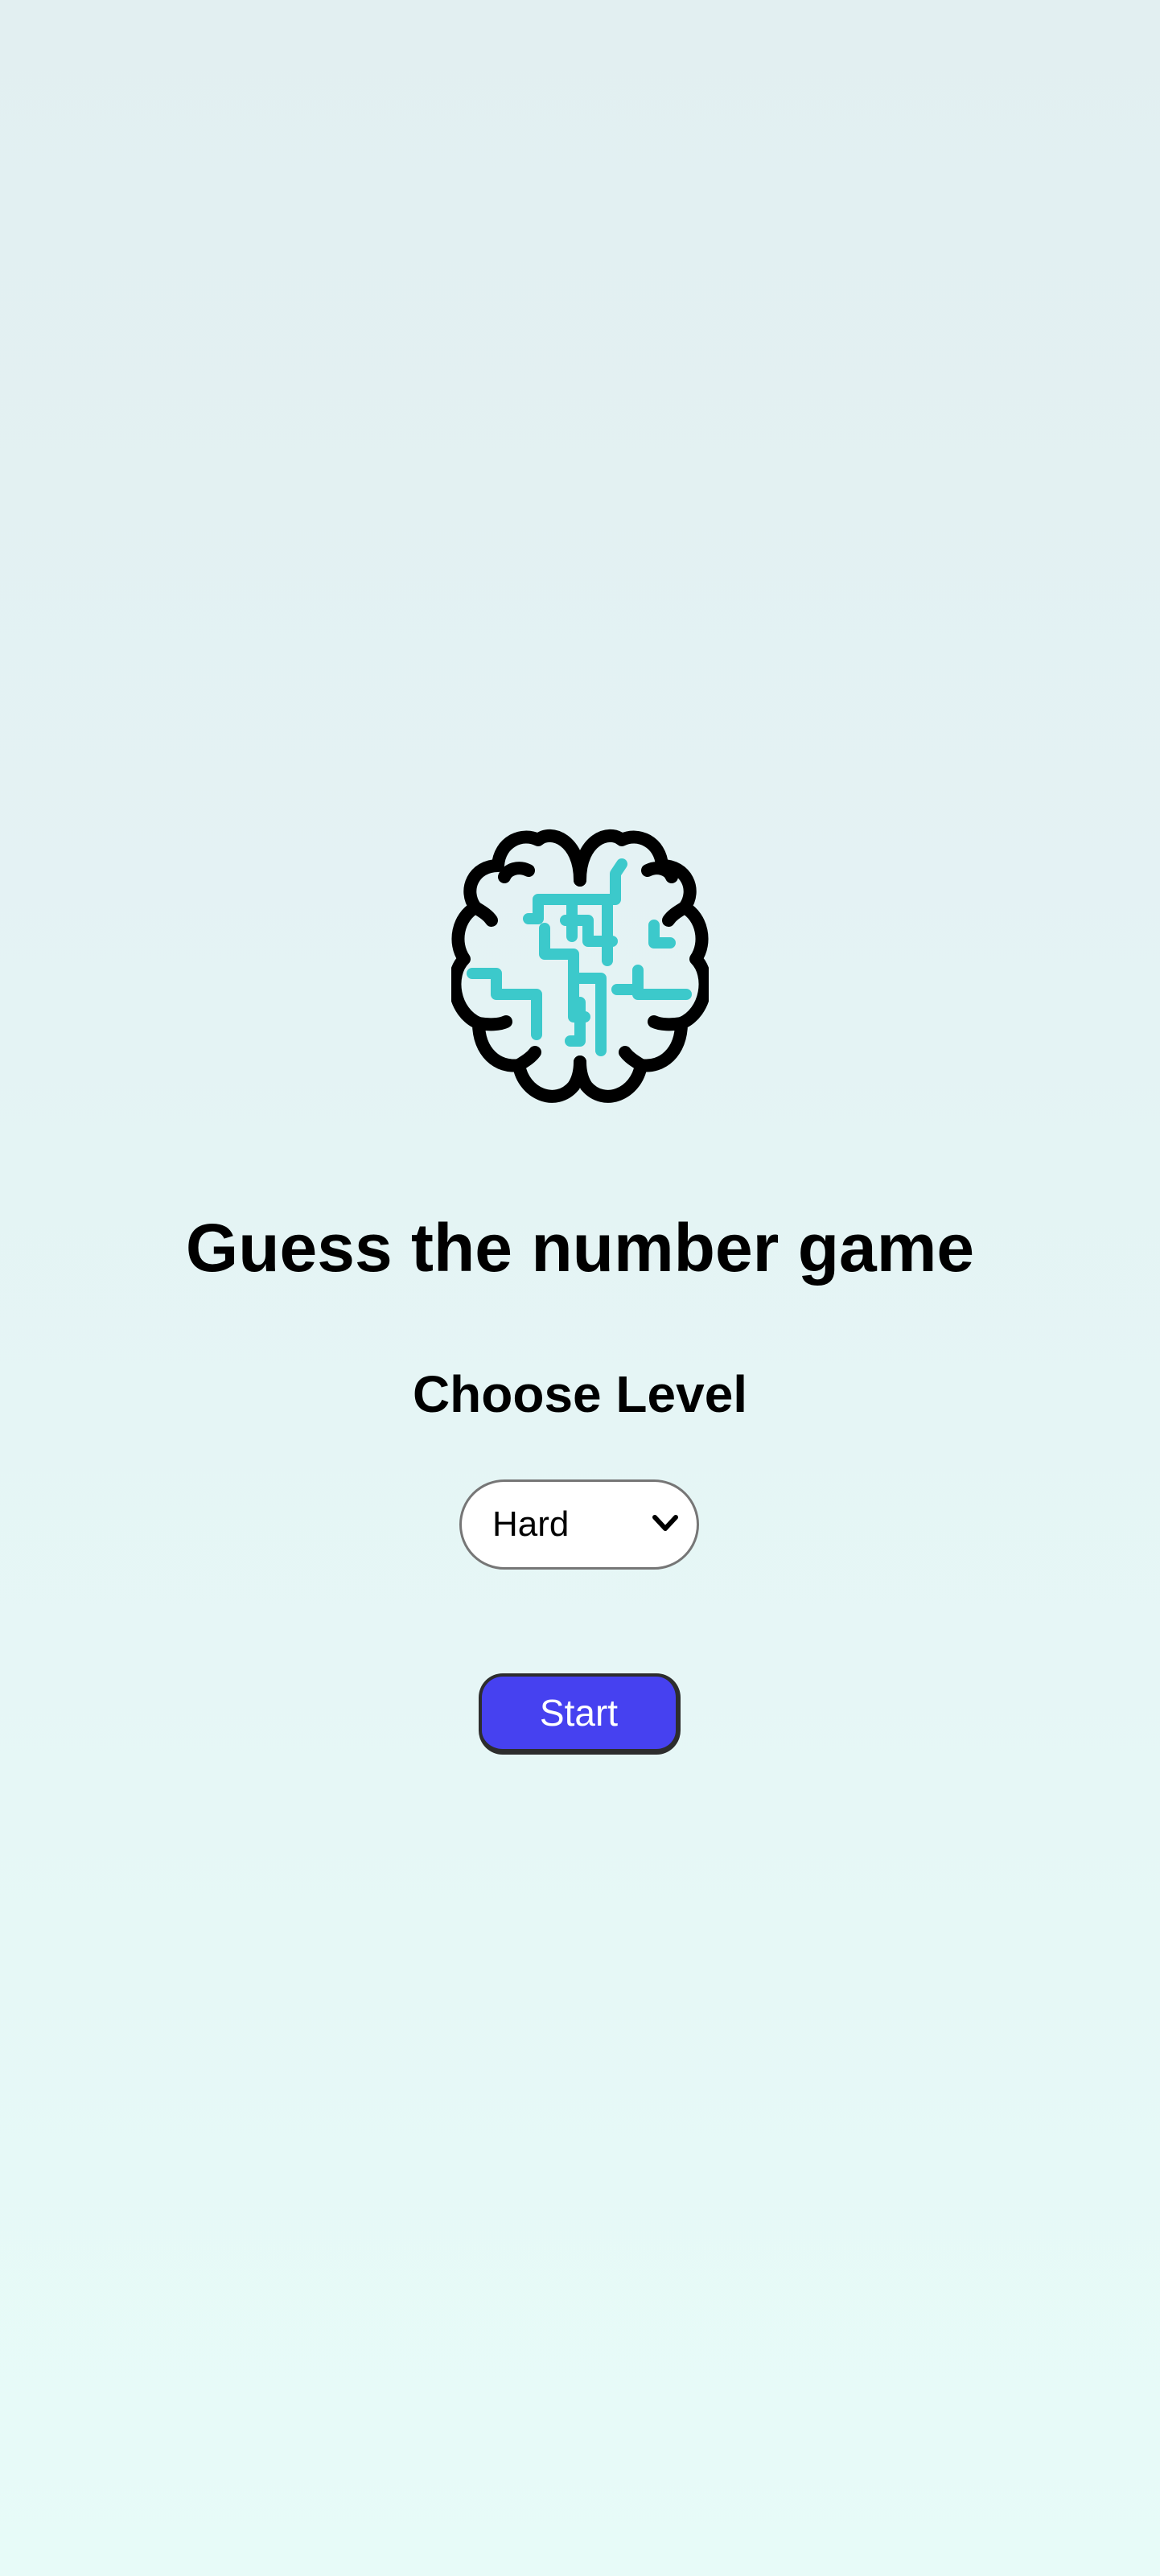  Describe the element at coordinates (580, 1248) in the screenshot. I see `game-title: Guess the number game` at that location.